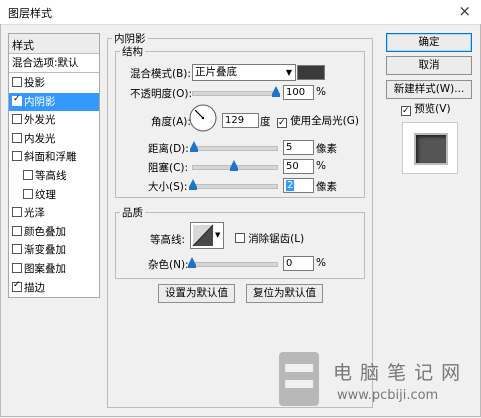  Describe the element at coordinates (34, 213) in the screenshot. I see `style-item-label: 光泽` at that location.